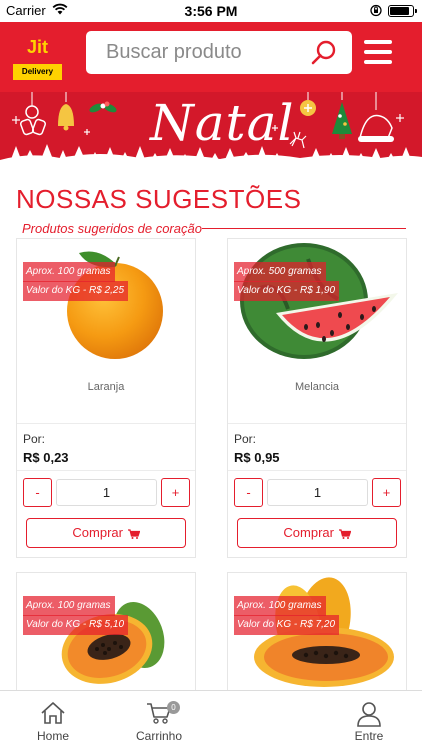 This screenshot has width=422, height=750. I want to click on product-card-papaya: Aprox. 100 gramas Valor do KG - R$ 5,10, so click(106, 637).